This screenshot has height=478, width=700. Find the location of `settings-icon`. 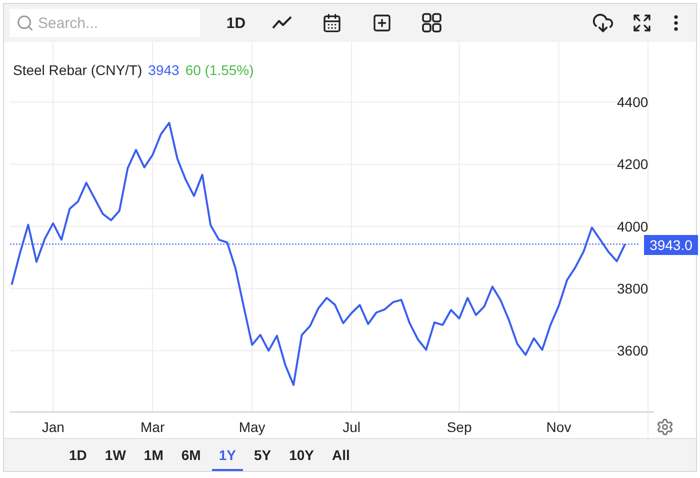

settings-icon is located at coordinates (665, 427).